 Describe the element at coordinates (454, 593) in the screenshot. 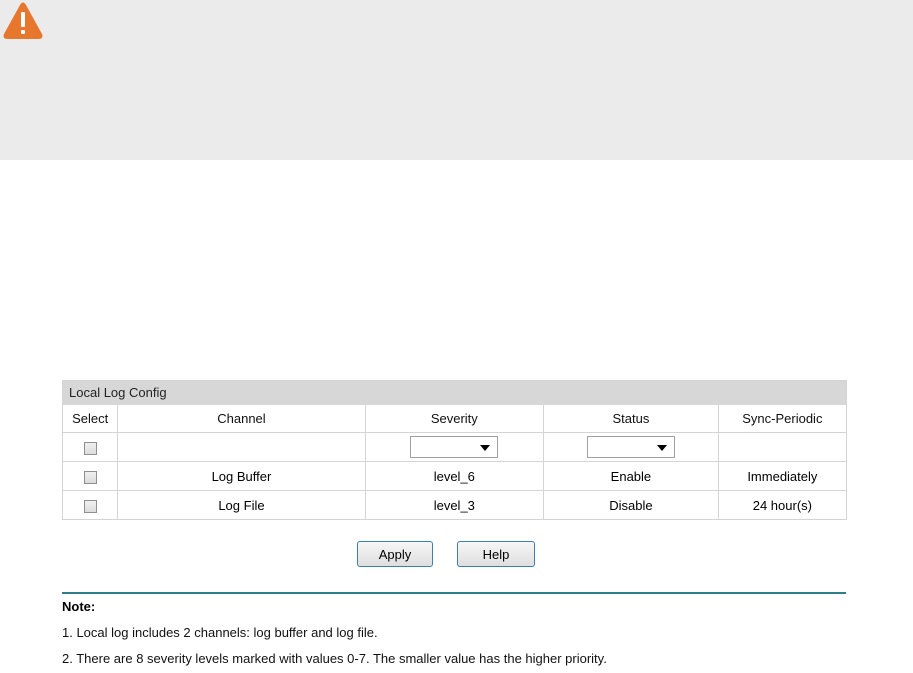

I see `divider` at that location.